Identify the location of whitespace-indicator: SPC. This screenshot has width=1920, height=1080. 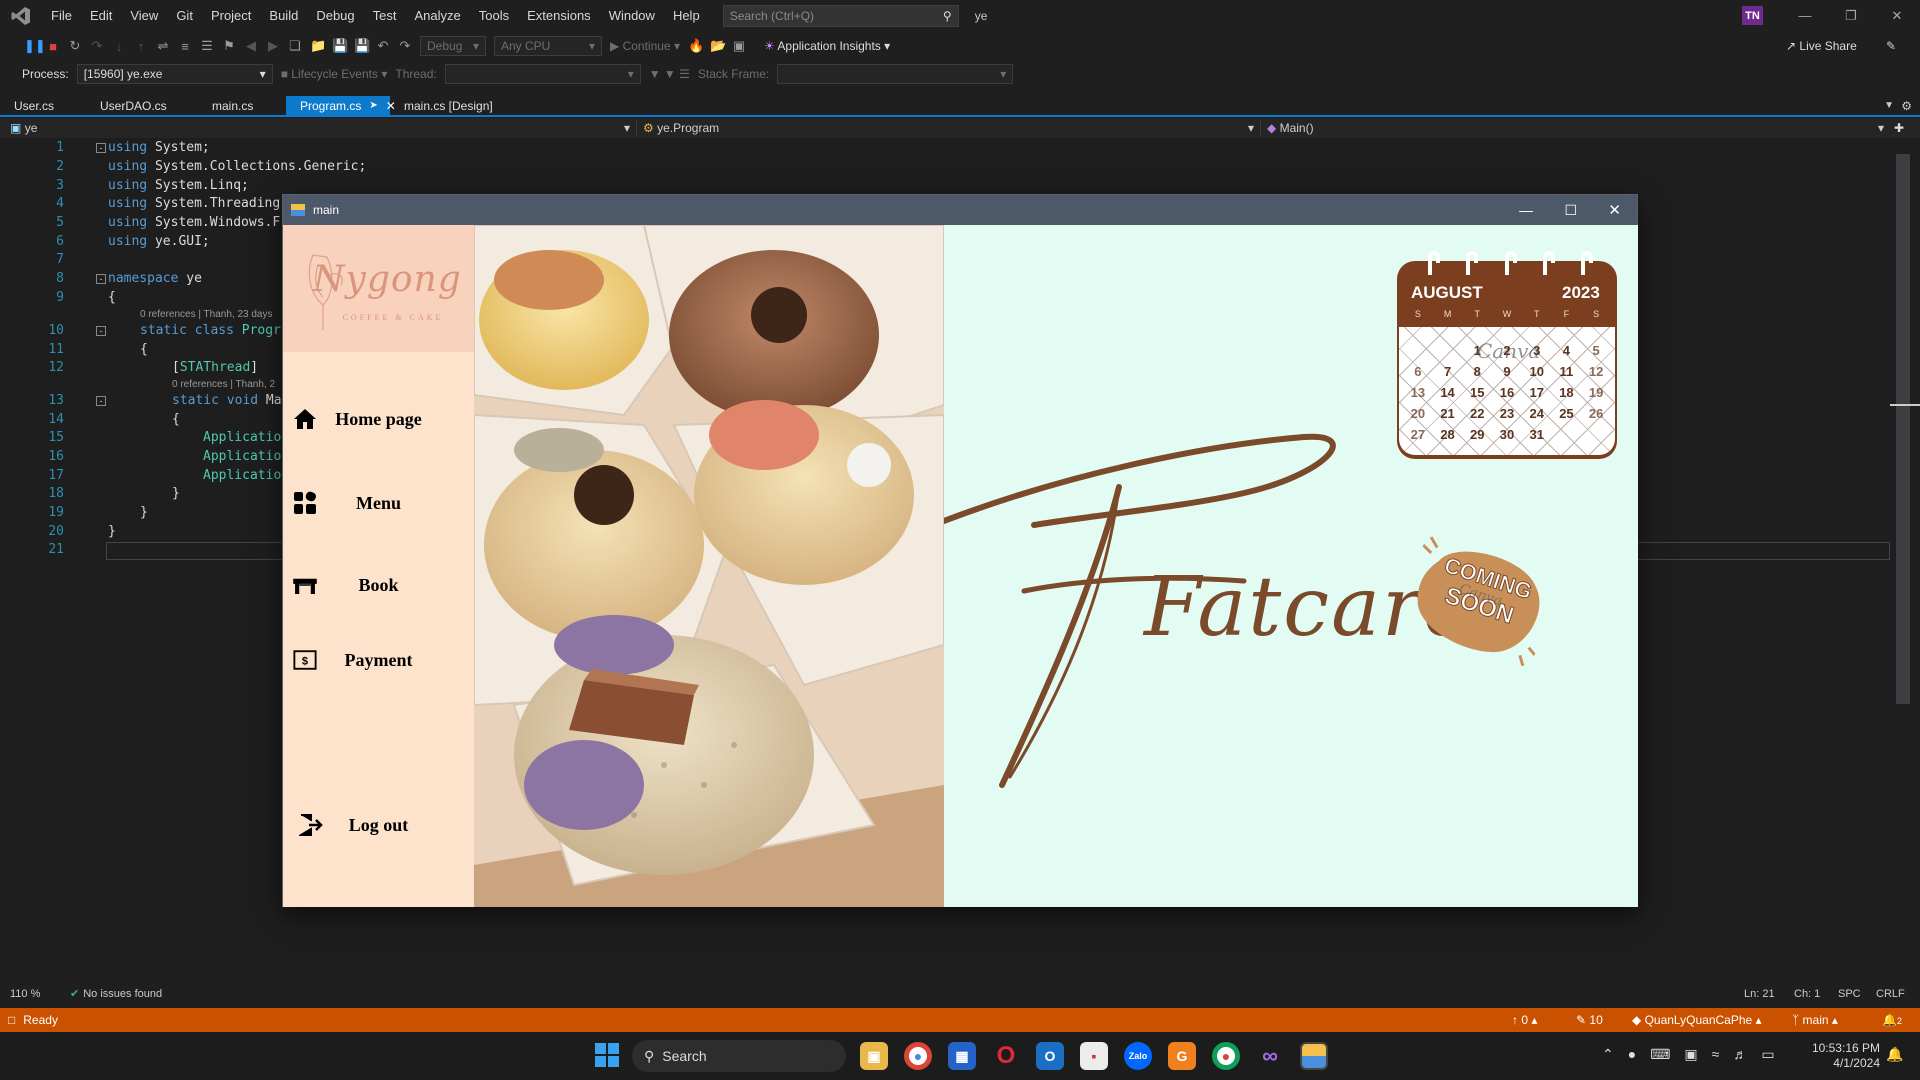
(1849, 994).